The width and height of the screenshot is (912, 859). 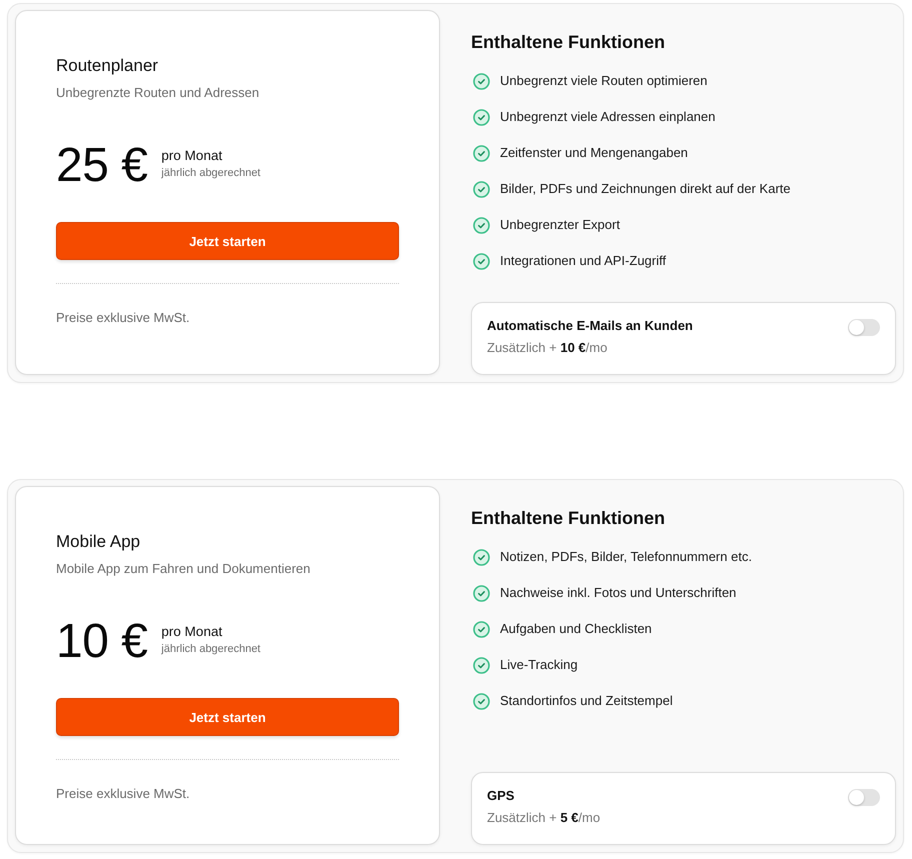 I want to click on addon-title: Automatische E-Mails an Kunden, so click(x=590, y=326).